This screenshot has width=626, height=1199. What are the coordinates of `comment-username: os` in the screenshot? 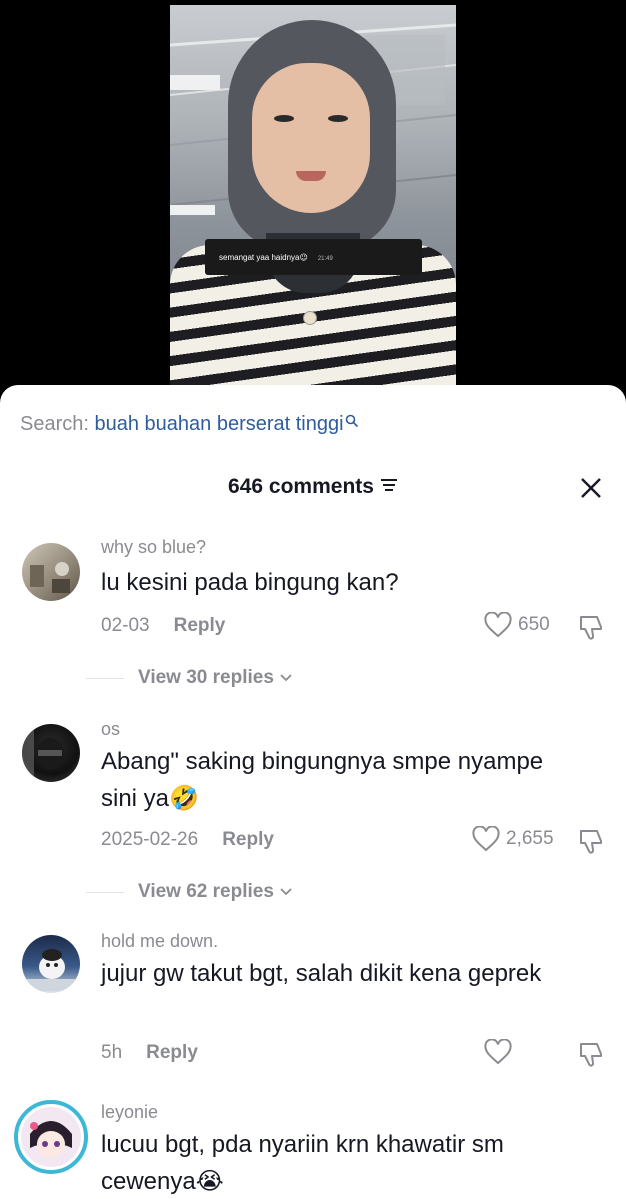 It's located at (110, 729).